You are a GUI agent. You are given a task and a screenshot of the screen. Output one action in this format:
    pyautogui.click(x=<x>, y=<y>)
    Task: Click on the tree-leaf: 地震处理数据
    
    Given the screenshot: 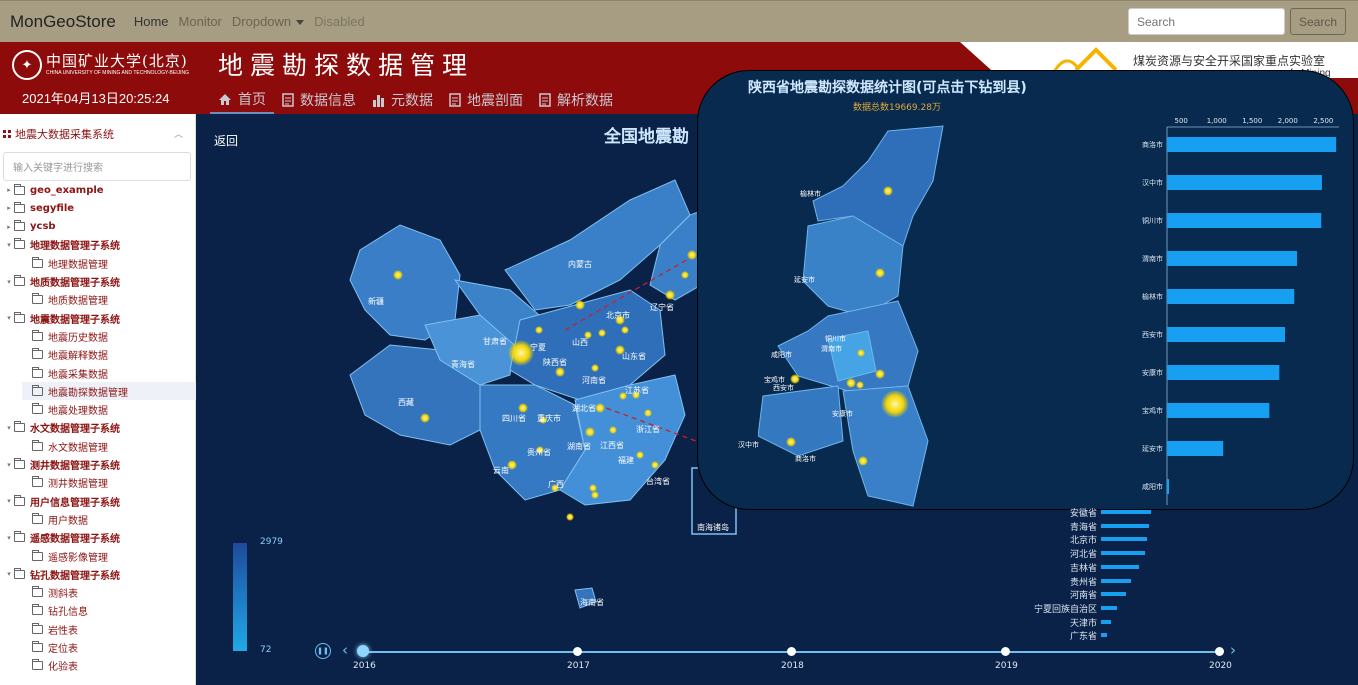 What is the action you would take?
    pyautogui.click(x=109, y=410)
    